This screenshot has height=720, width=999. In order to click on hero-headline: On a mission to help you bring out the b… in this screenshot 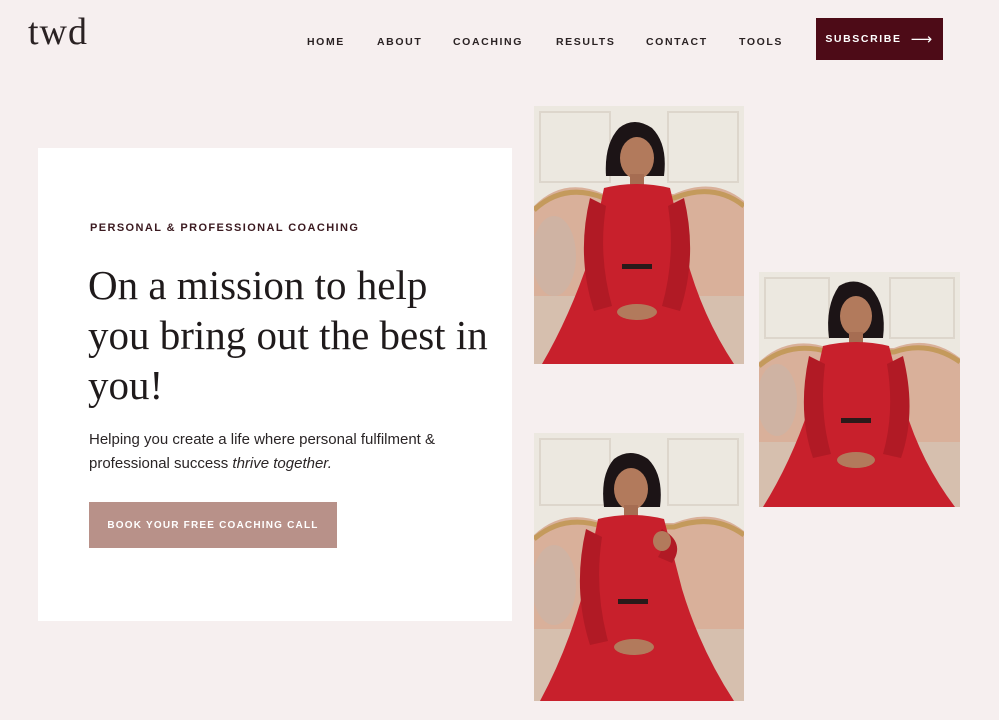, I will do `click(288, 335)`.